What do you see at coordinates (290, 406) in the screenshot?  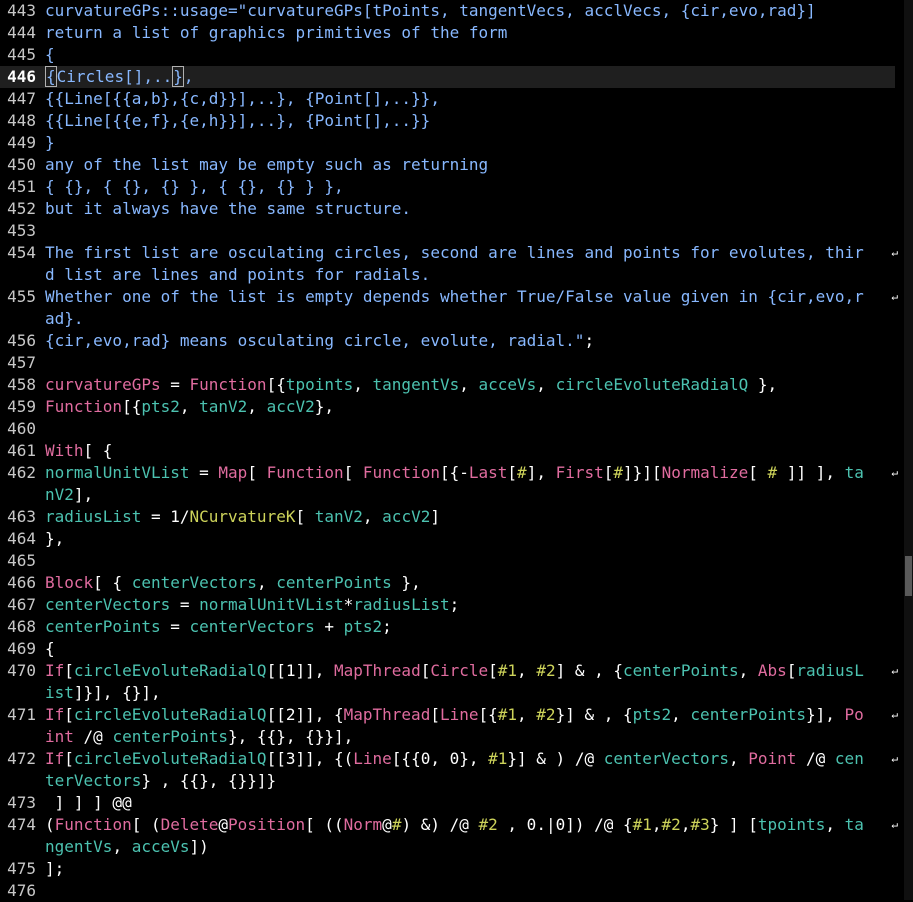 I see `code-token: accV2` at bounding box center [290, 406].